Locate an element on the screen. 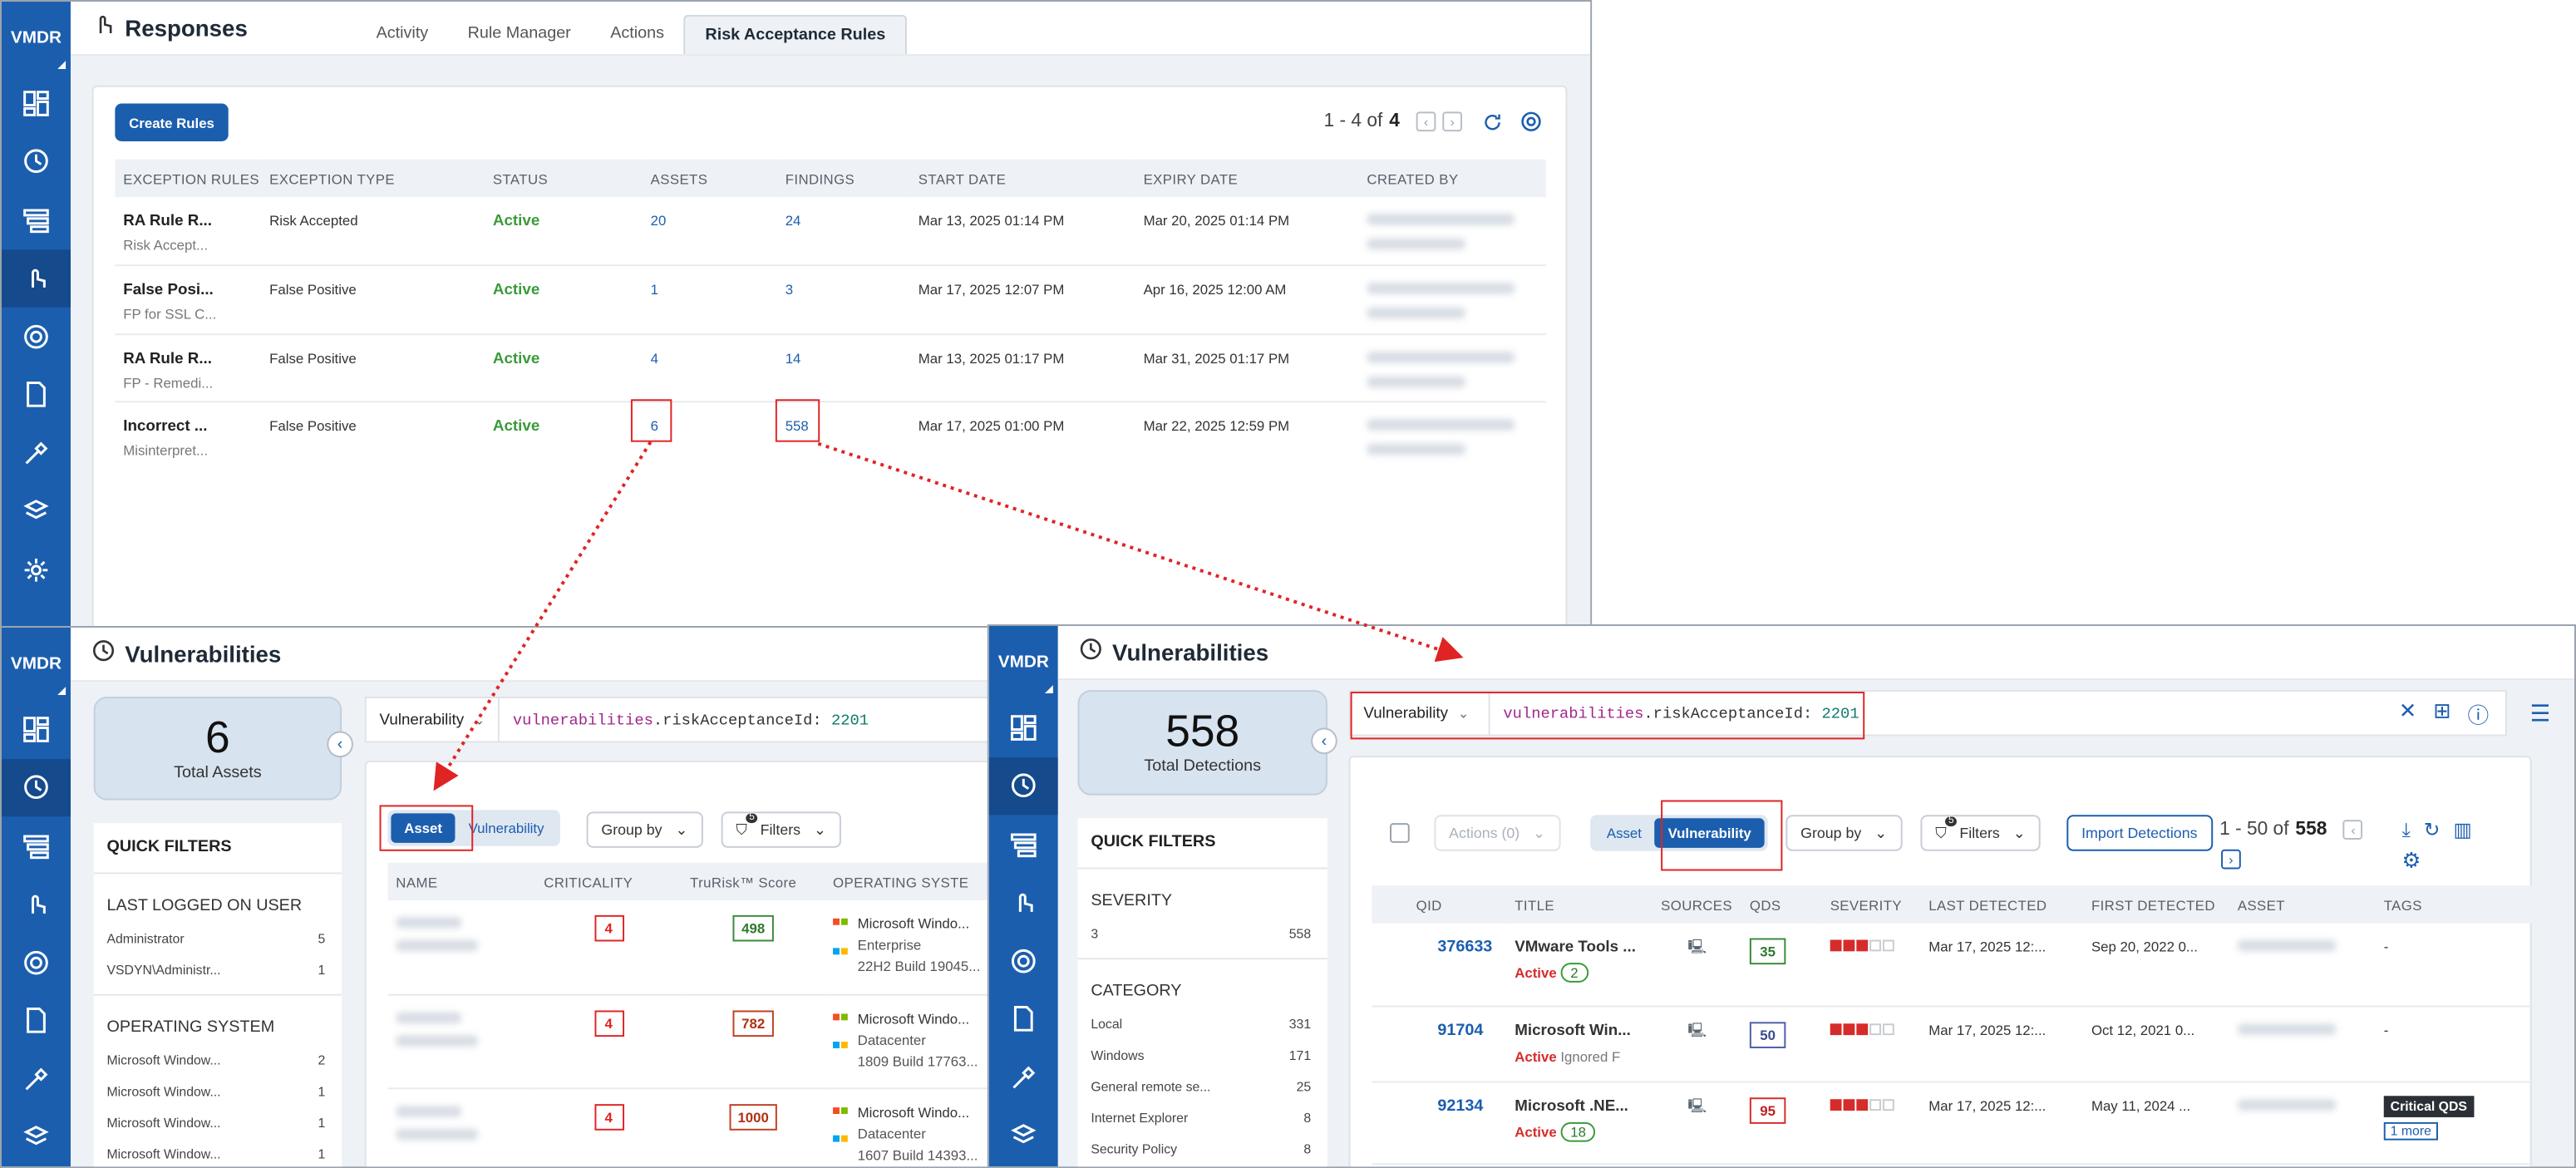  next-page-button: › is located at coordinates (2231, 860).